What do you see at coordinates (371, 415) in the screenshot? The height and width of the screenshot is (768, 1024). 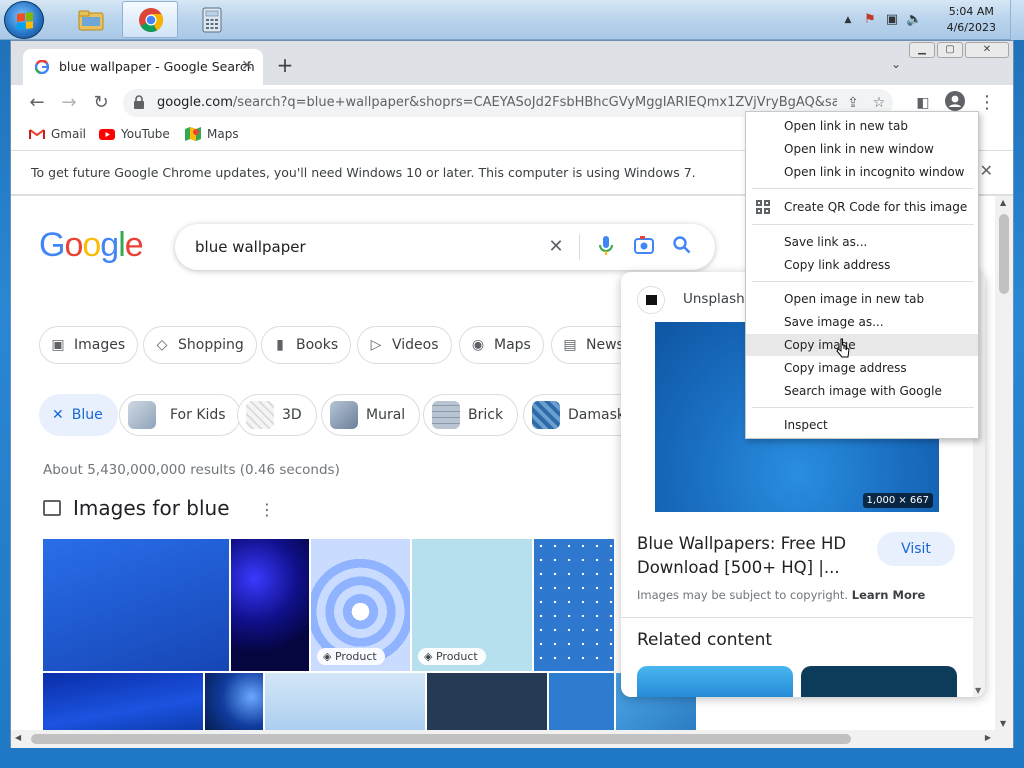 I see `filter-mural: Mural` at bounding box center [371, 415].